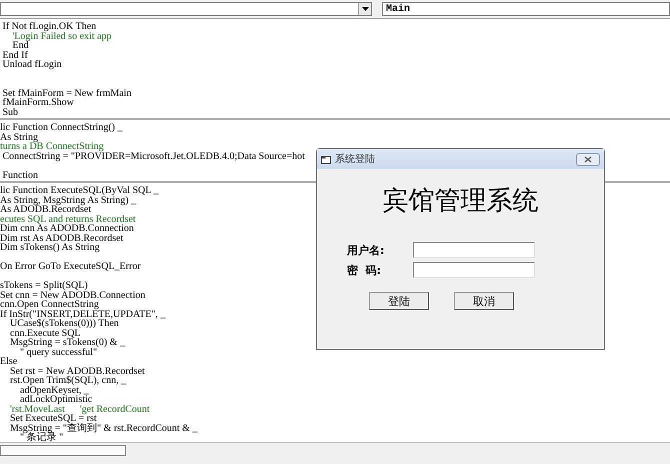 The image size is (670, 464). Describe the element at coordinates (77, 371) in the screenshot. I see `code-line: Set rst = New ADODB.Recordset` at that location.